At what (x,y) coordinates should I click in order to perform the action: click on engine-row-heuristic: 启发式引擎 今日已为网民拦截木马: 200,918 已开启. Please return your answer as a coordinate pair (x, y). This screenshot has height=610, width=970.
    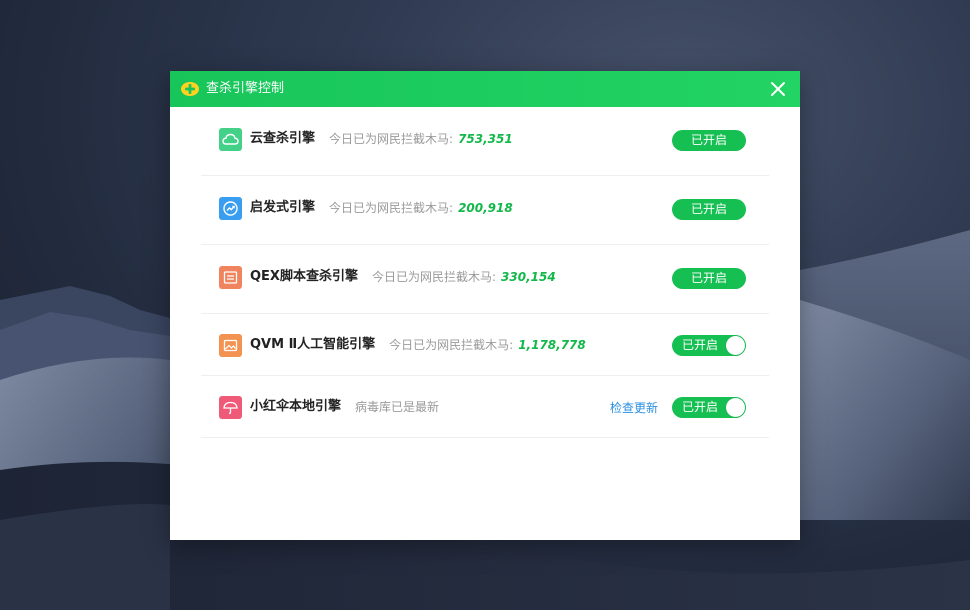
    Looking at the image, I should click on (485, 210).